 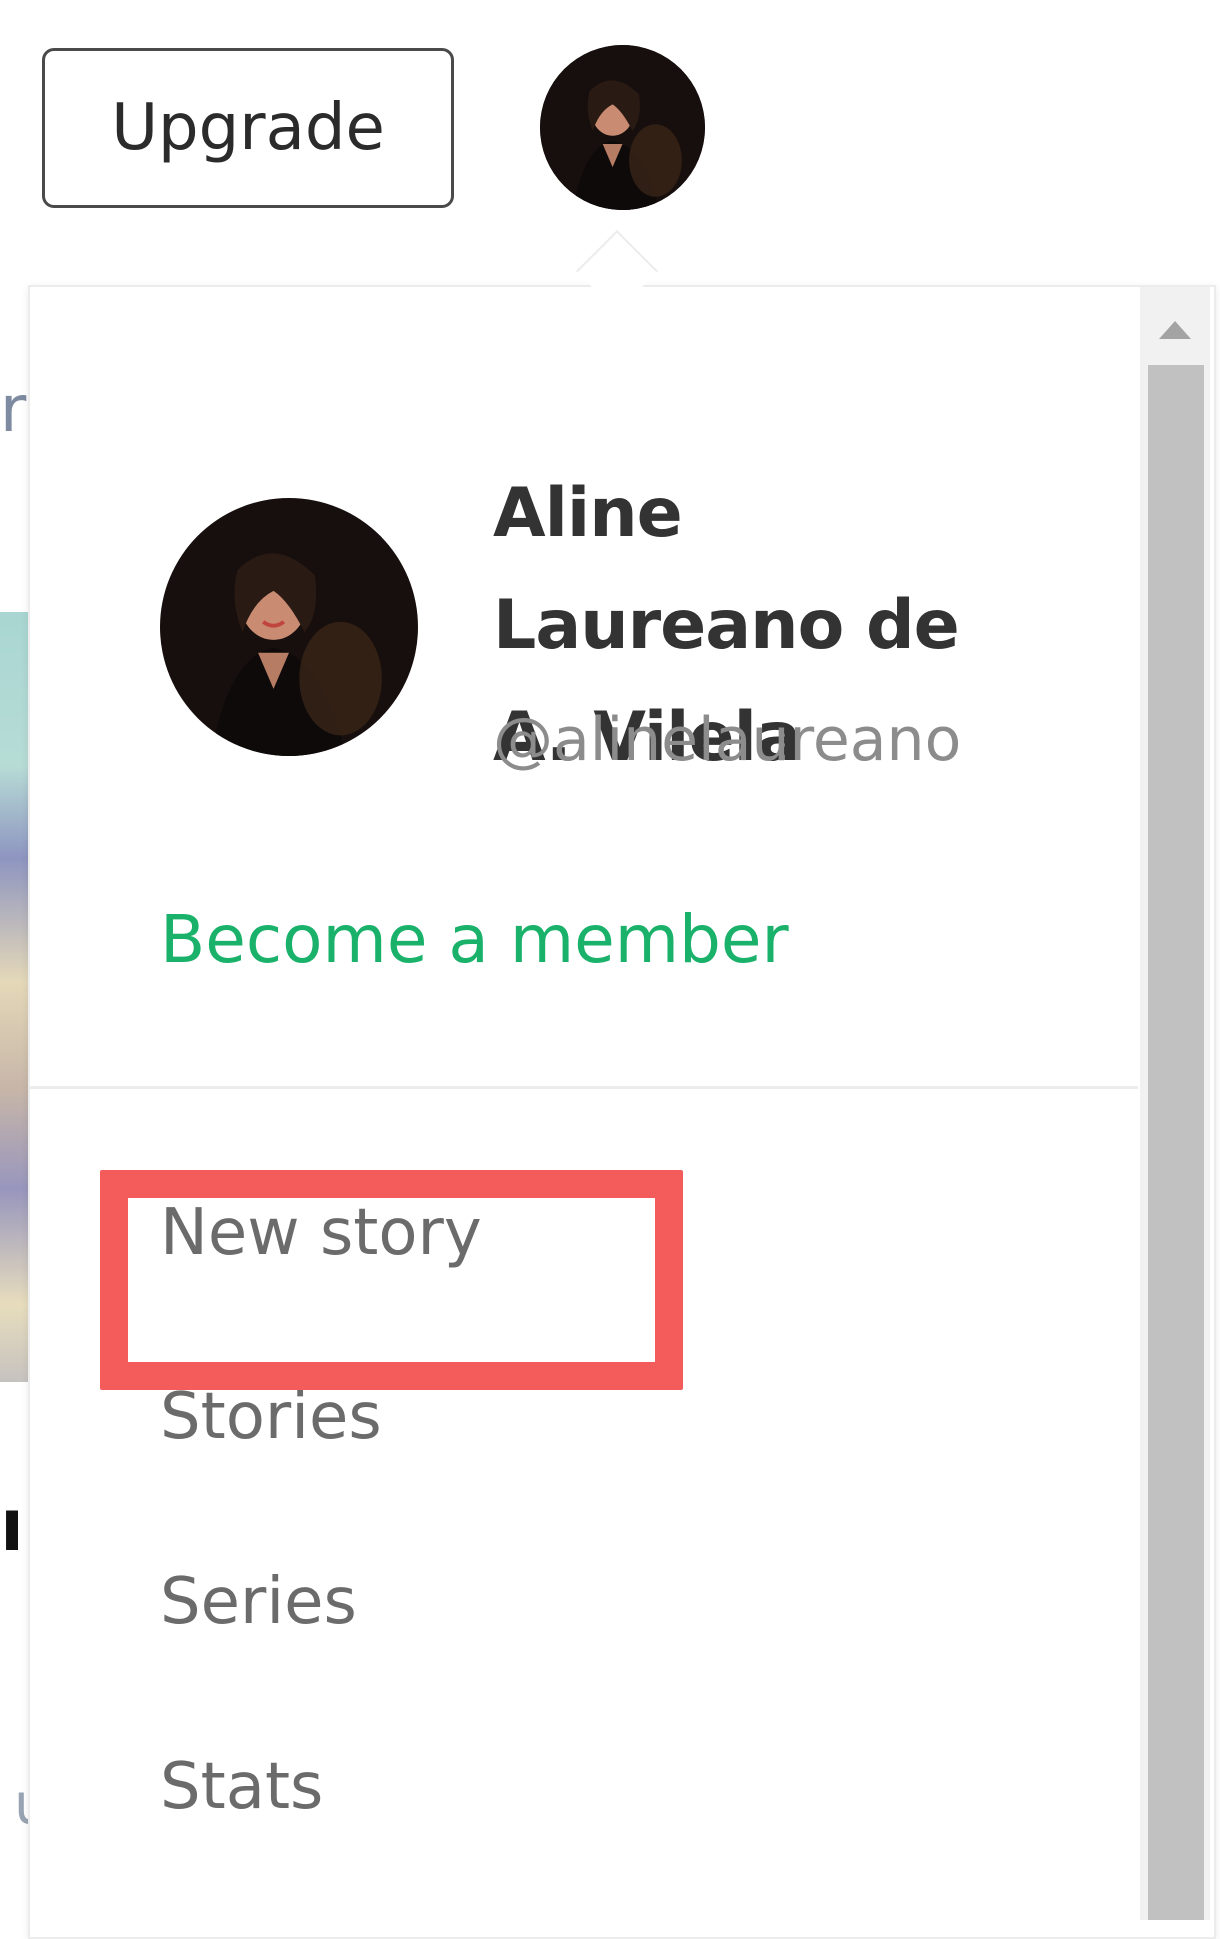 I want to click on scrollbar-thumb, so click(x=1176, y=1142).